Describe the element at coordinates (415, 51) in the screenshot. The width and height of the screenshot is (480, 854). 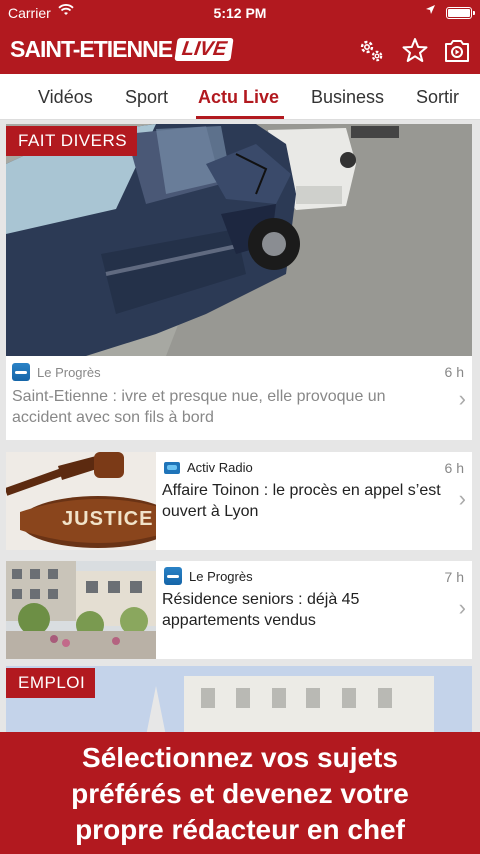
I see `star-icon` at that location.